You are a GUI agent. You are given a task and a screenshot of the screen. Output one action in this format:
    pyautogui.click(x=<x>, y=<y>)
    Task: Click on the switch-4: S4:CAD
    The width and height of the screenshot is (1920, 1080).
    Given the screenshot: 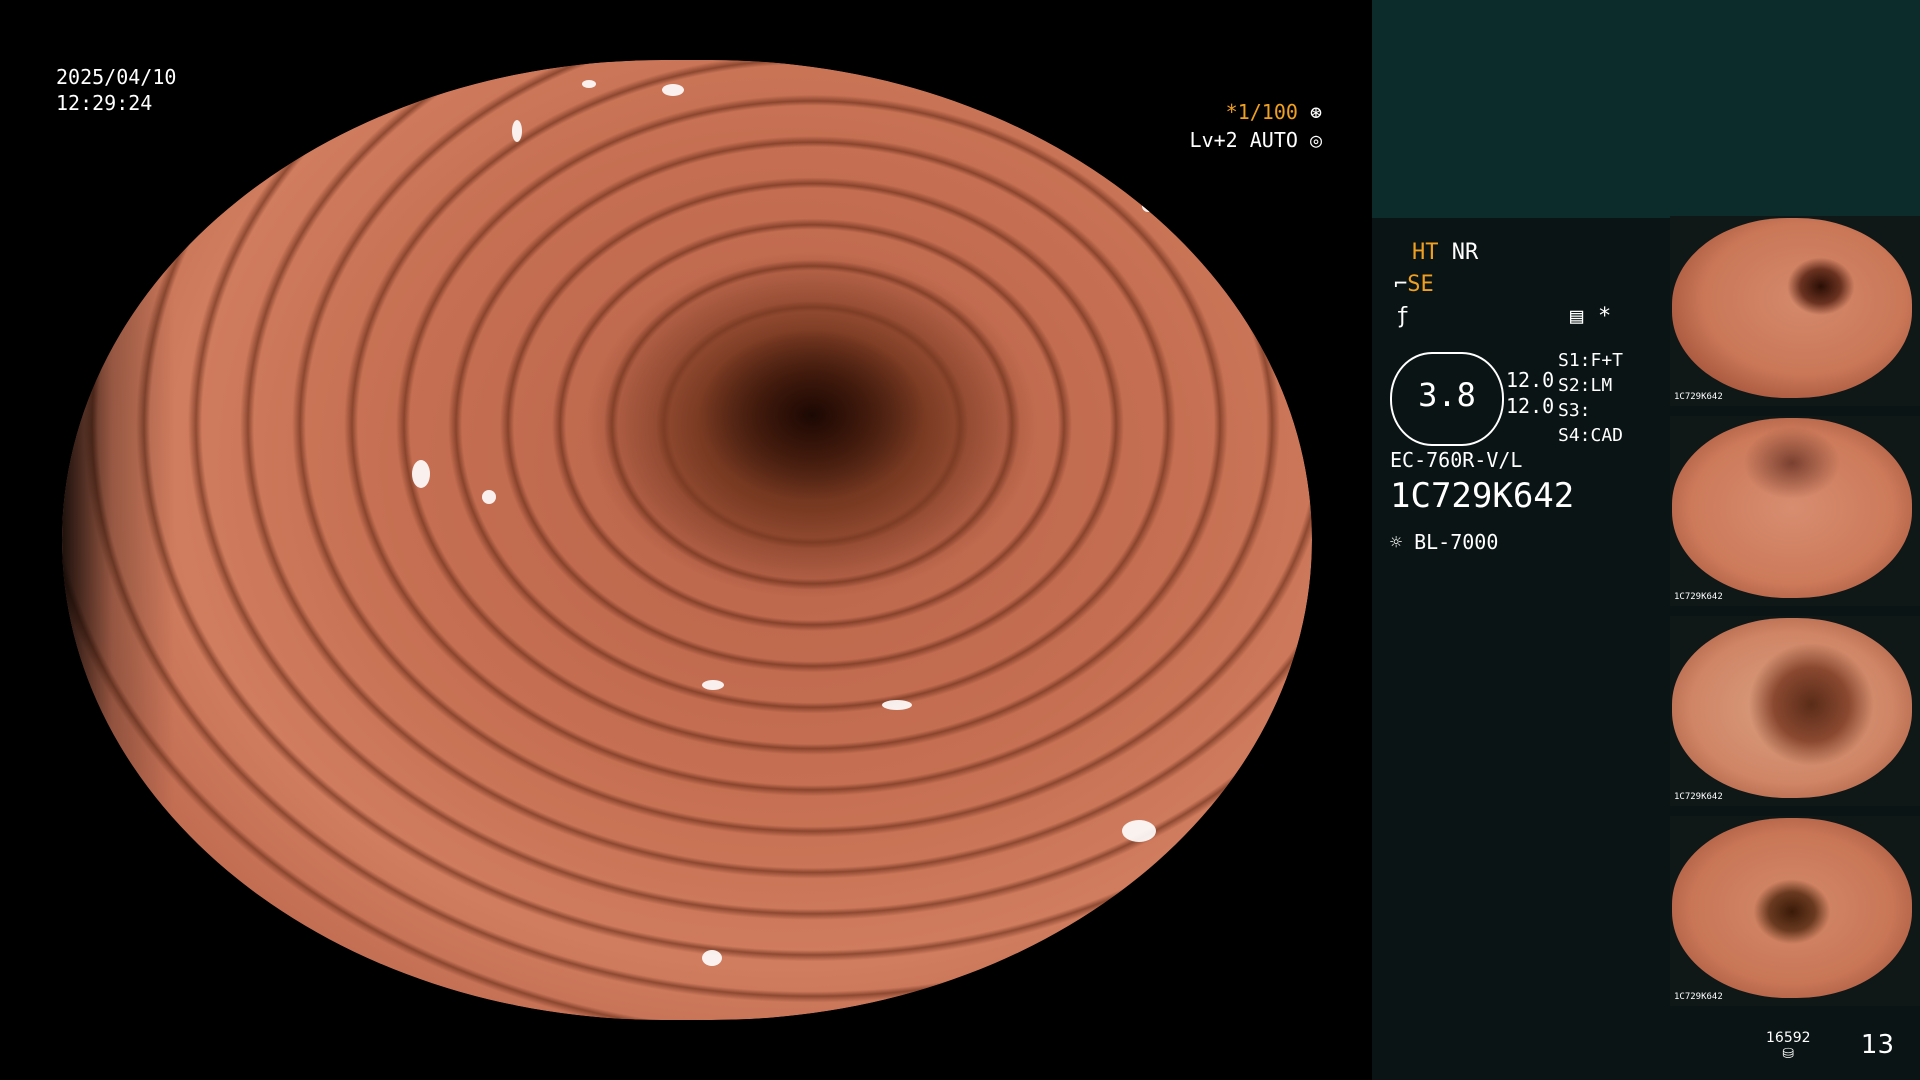 What is the action you would take?
    pyautogui.click(x=1591, y=435)
    